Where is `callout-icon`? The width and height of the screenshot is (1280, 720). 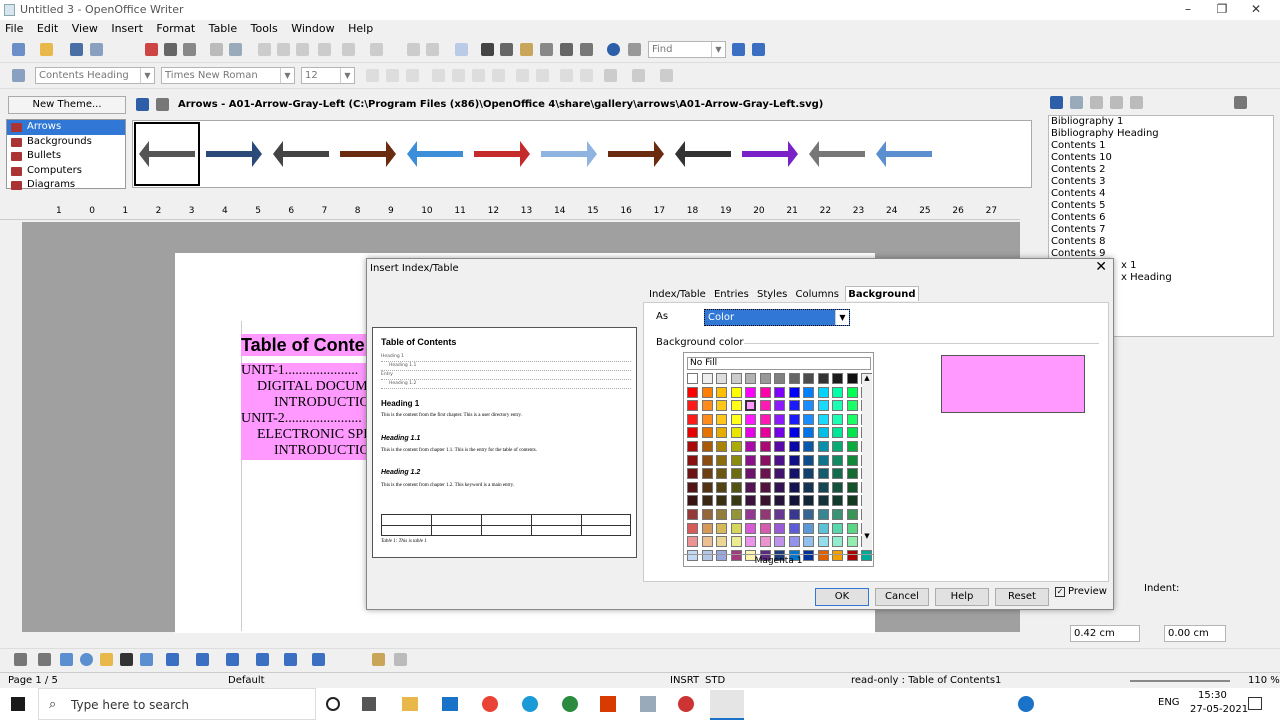
callout-icon is located at coordinates (146, 659).